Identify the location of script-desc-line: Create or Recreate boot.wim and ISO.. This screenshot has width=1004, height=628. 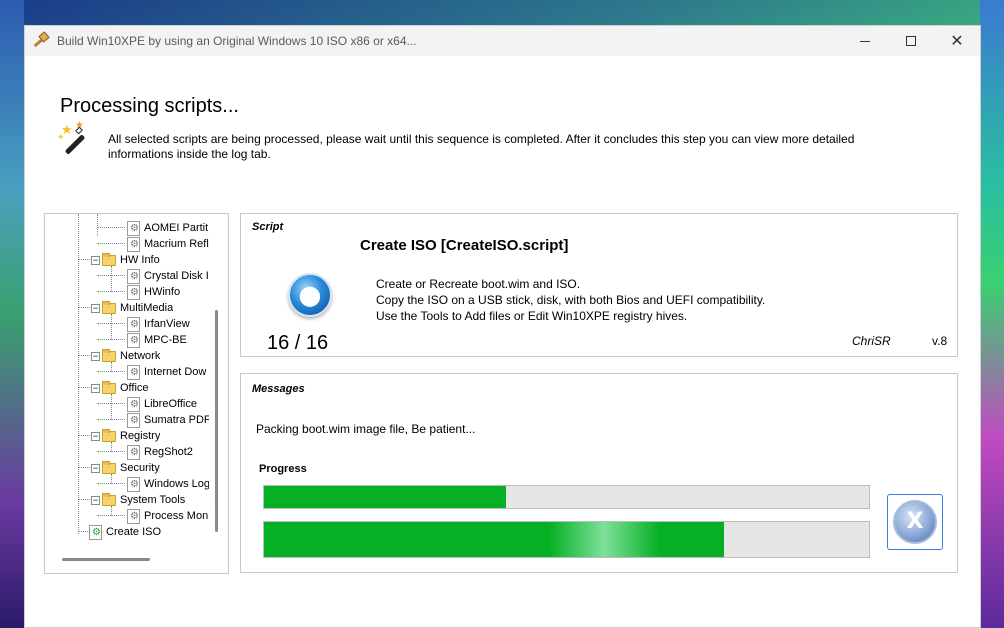
(478, 284).